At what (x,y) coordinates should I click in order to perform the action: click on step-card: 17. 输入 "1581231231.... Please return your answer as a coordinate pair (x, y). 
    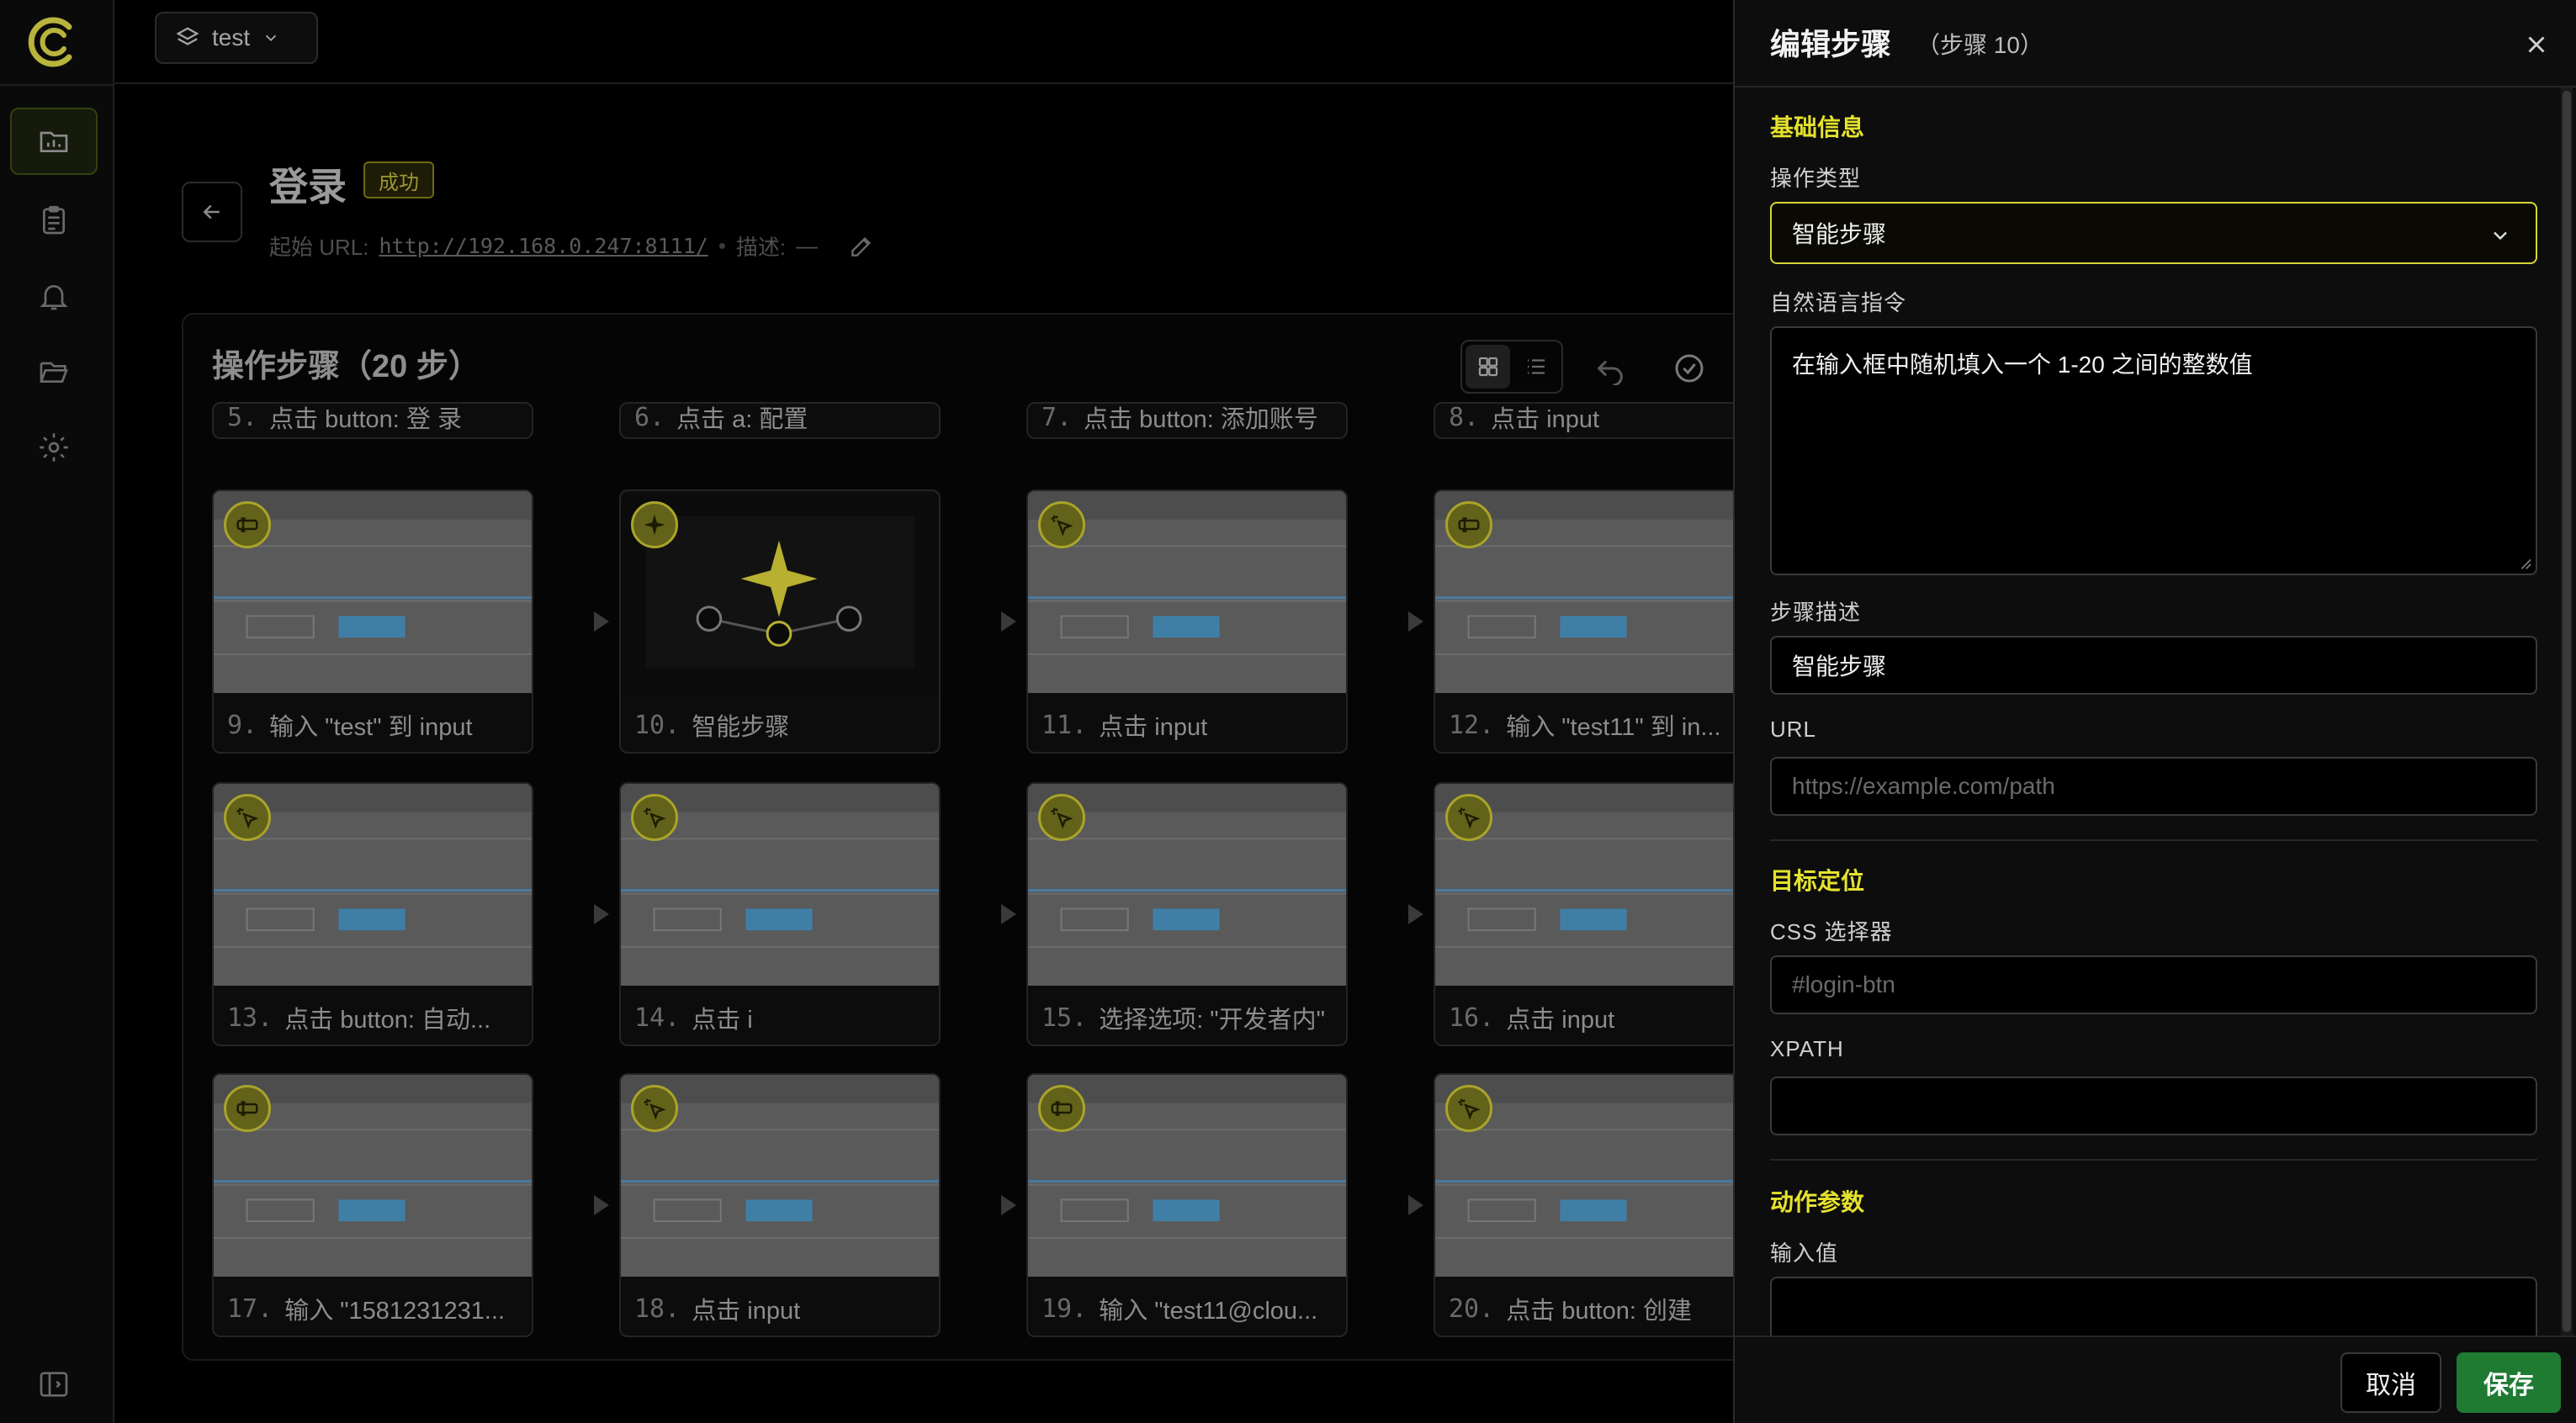
    Looking at the image, I should click on (372, 1205).